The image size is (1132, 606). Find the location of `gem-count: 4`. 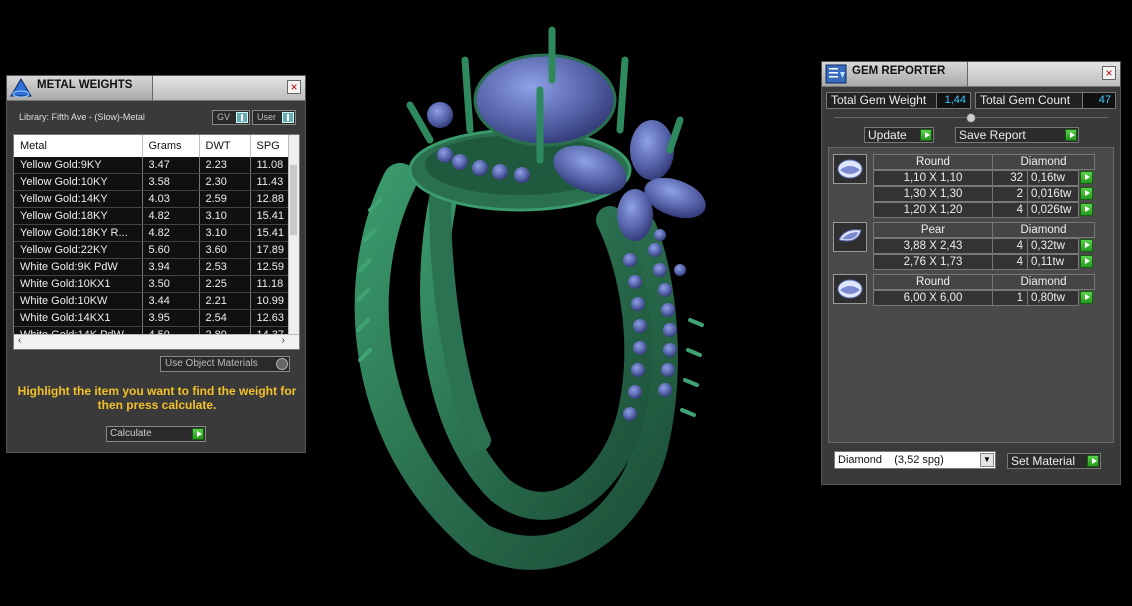

gem-count: 4 is located at coordinates (1010, 210).